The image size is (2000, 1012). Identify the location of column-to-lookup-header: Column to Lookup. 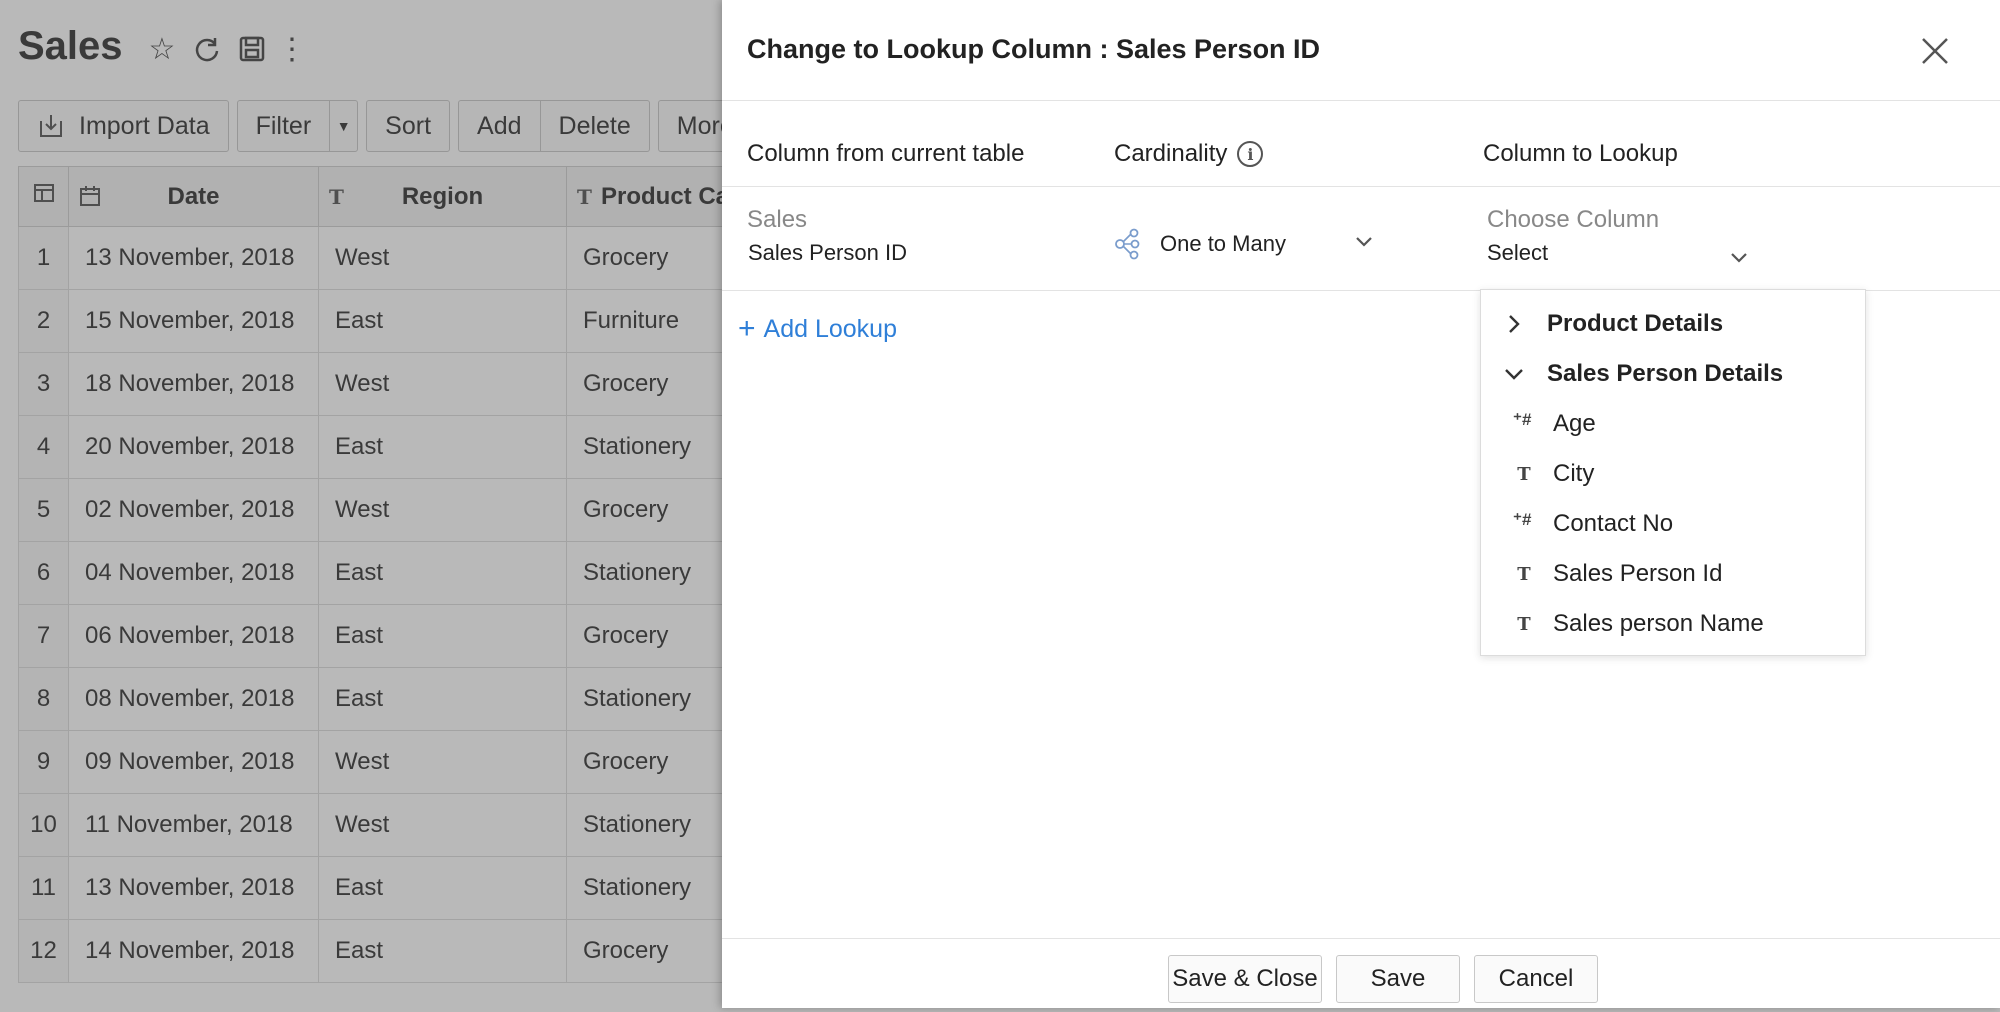
(1580, 153).